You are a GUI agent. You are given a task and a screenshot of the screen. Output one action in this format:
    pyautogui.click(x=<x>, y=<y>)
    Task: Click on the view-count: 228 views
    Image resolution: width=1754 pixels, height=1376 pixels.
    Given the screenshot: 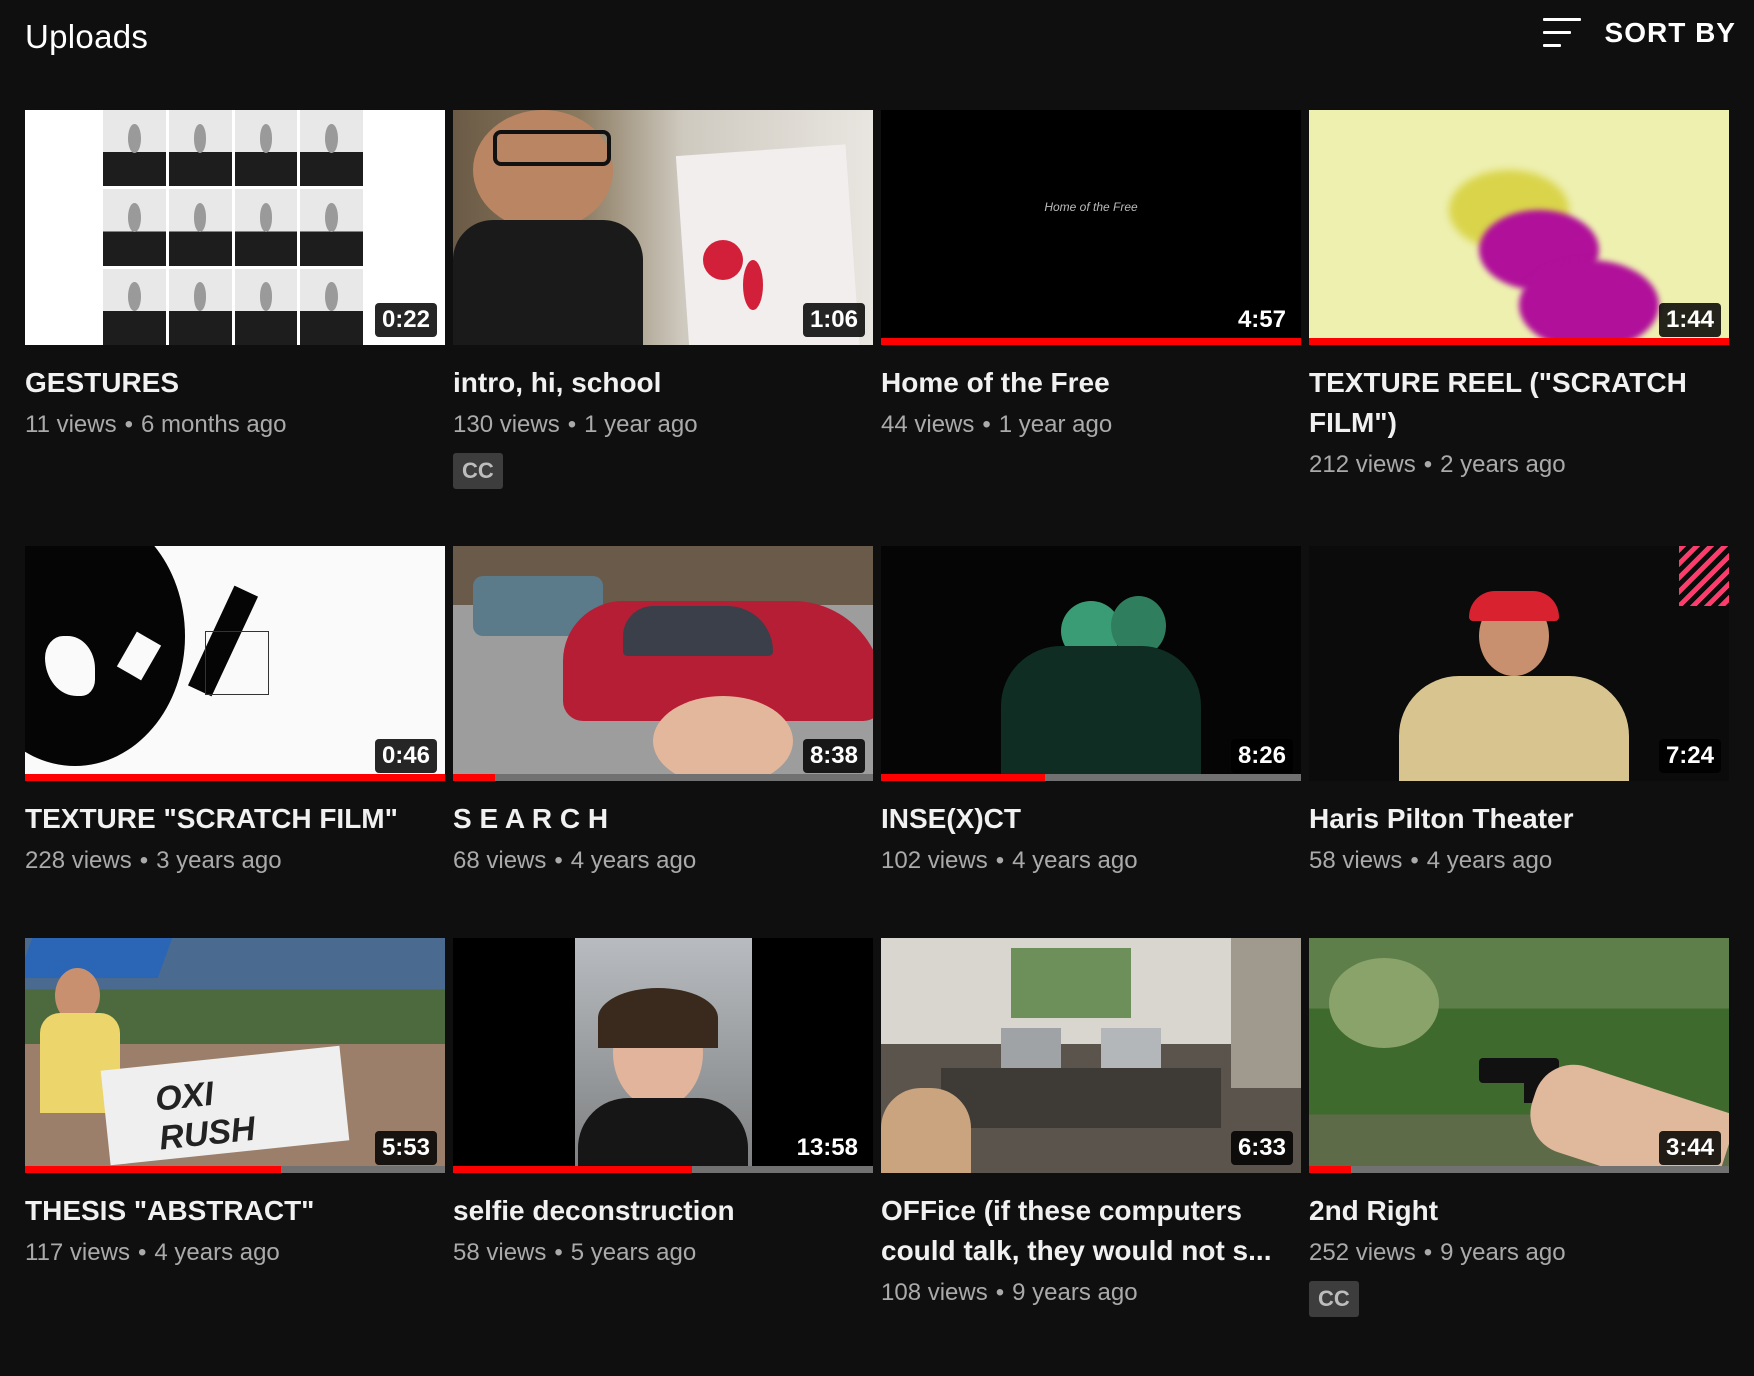 What is the action you would take?
    pyautogui.click(x=78, y=860)
    